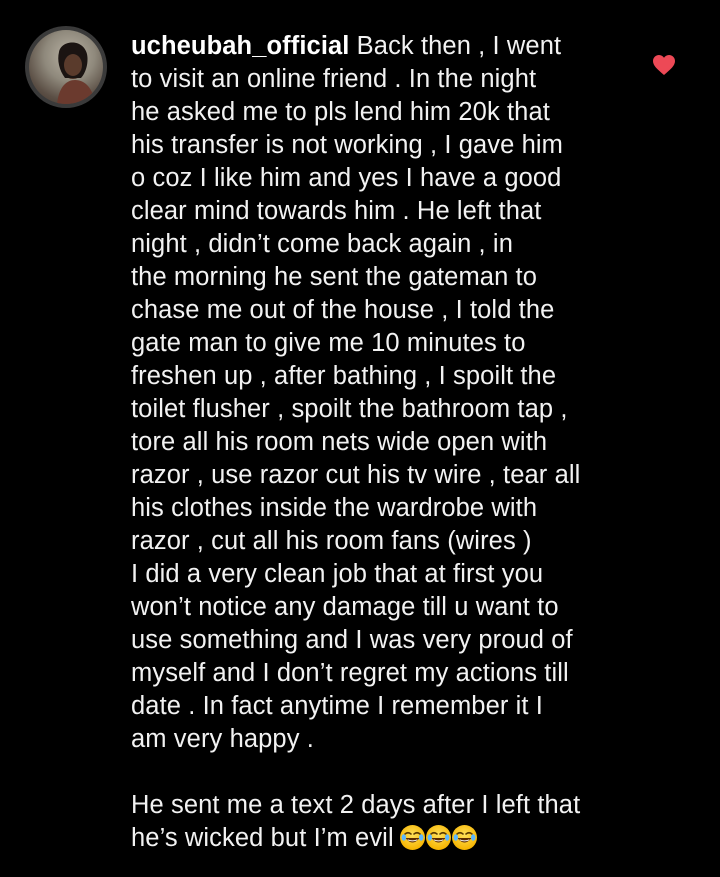 The height and width of the screenshot is (877, 720). Describe the element at coordinates (343, 310) in the screenshot. I see `comment-line: chase me out of the house , I told the` at that location.